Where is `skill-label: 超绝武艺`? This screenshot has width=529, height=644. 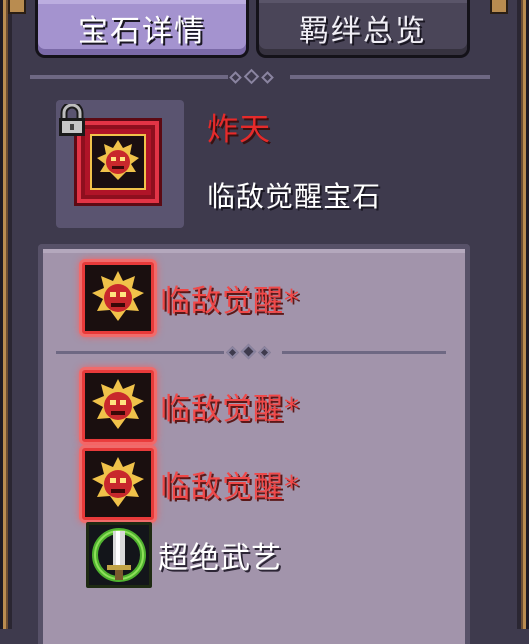 skill-label: 超绝武艺 is located at coordinates (220, 558).